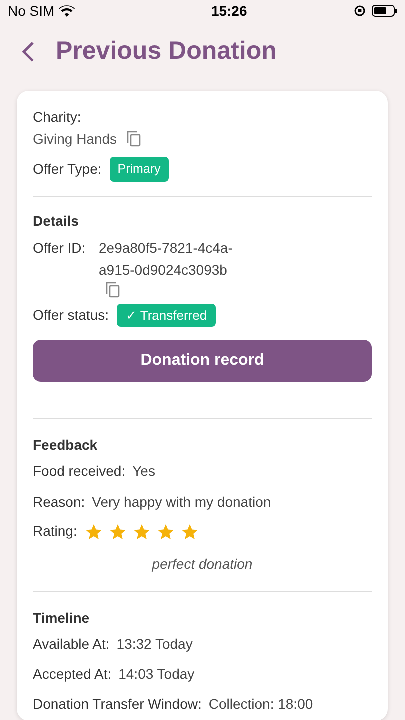  What do you see at coordinates (156, 674) in the screenshot?
I see `field-value: 14:03 Today` at bounding box center [156, 674].